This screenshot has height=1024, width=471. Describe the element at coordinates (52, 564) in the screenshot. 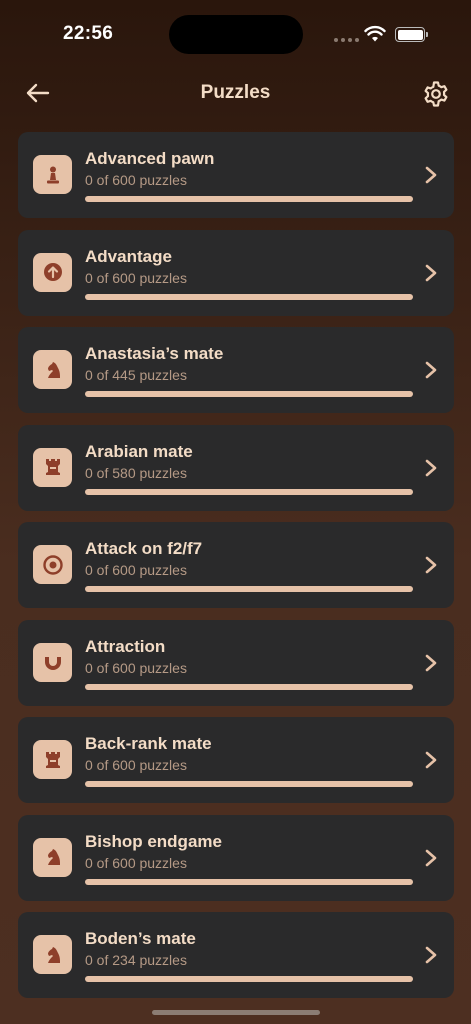

I see `target-icon` at that location.